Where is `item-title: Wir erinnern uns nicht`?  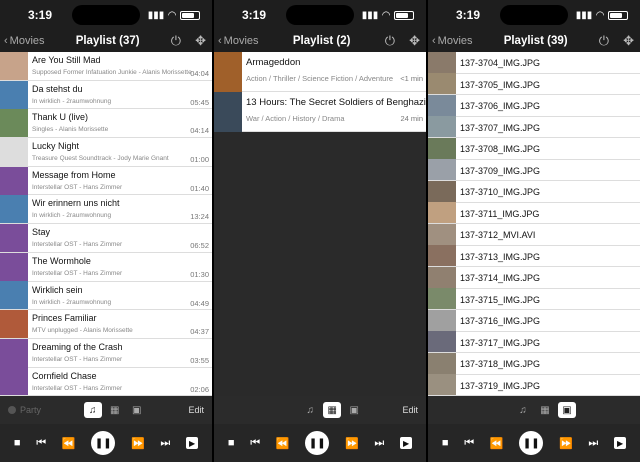 item-title: Wir erinnern uns nicht is located at coordinates (76, 203).